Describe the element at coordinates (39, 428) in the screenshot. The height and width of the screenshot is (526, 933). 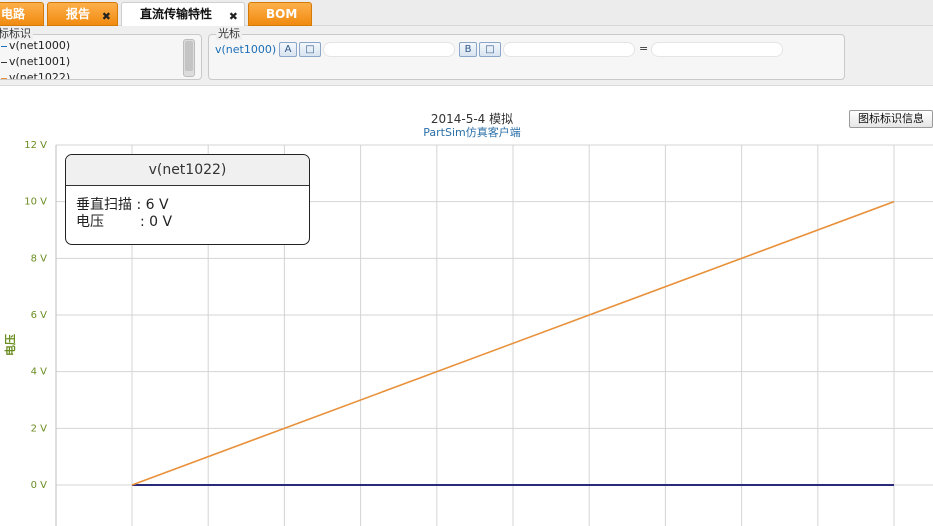
I see `y-tick-label: 2 V` at that location.